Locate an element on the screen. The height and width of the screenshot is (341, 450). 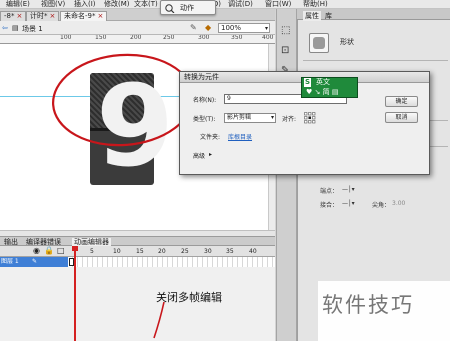
layer-name: 图层 1 is located at coordinates (10, 261).